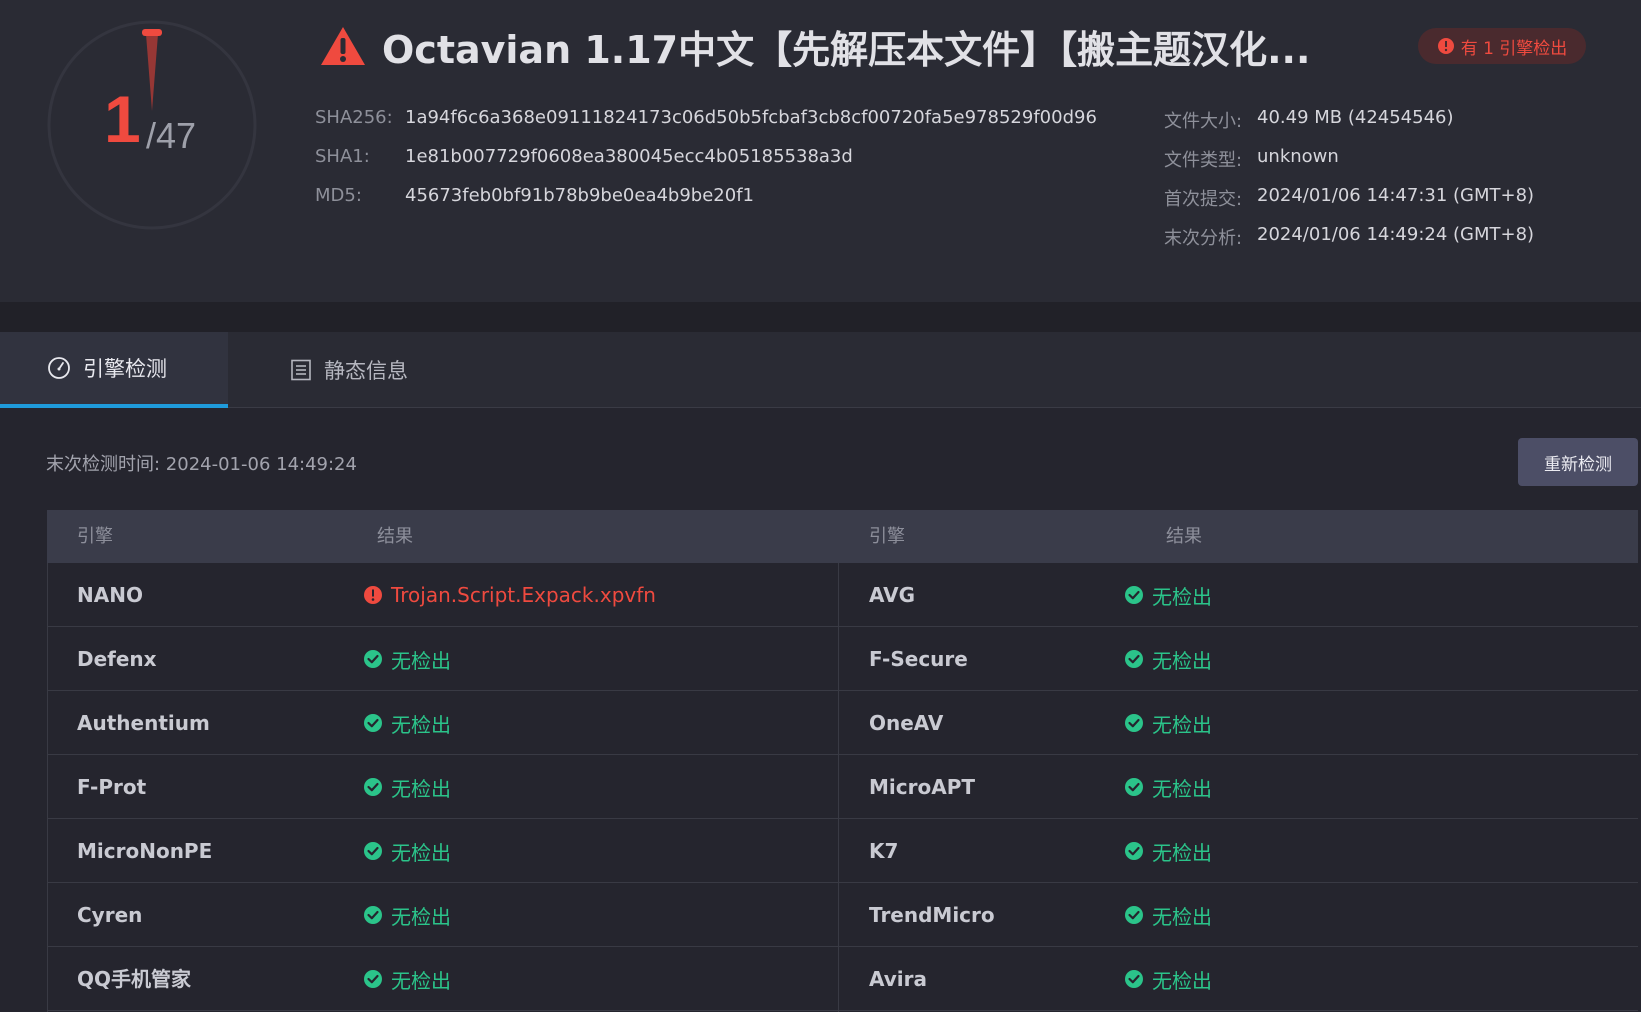 This screenshot has width=1641, height=1012. I want to click on result-text: Trojan.Script.Expack.xpvfn, so click(523, 595).